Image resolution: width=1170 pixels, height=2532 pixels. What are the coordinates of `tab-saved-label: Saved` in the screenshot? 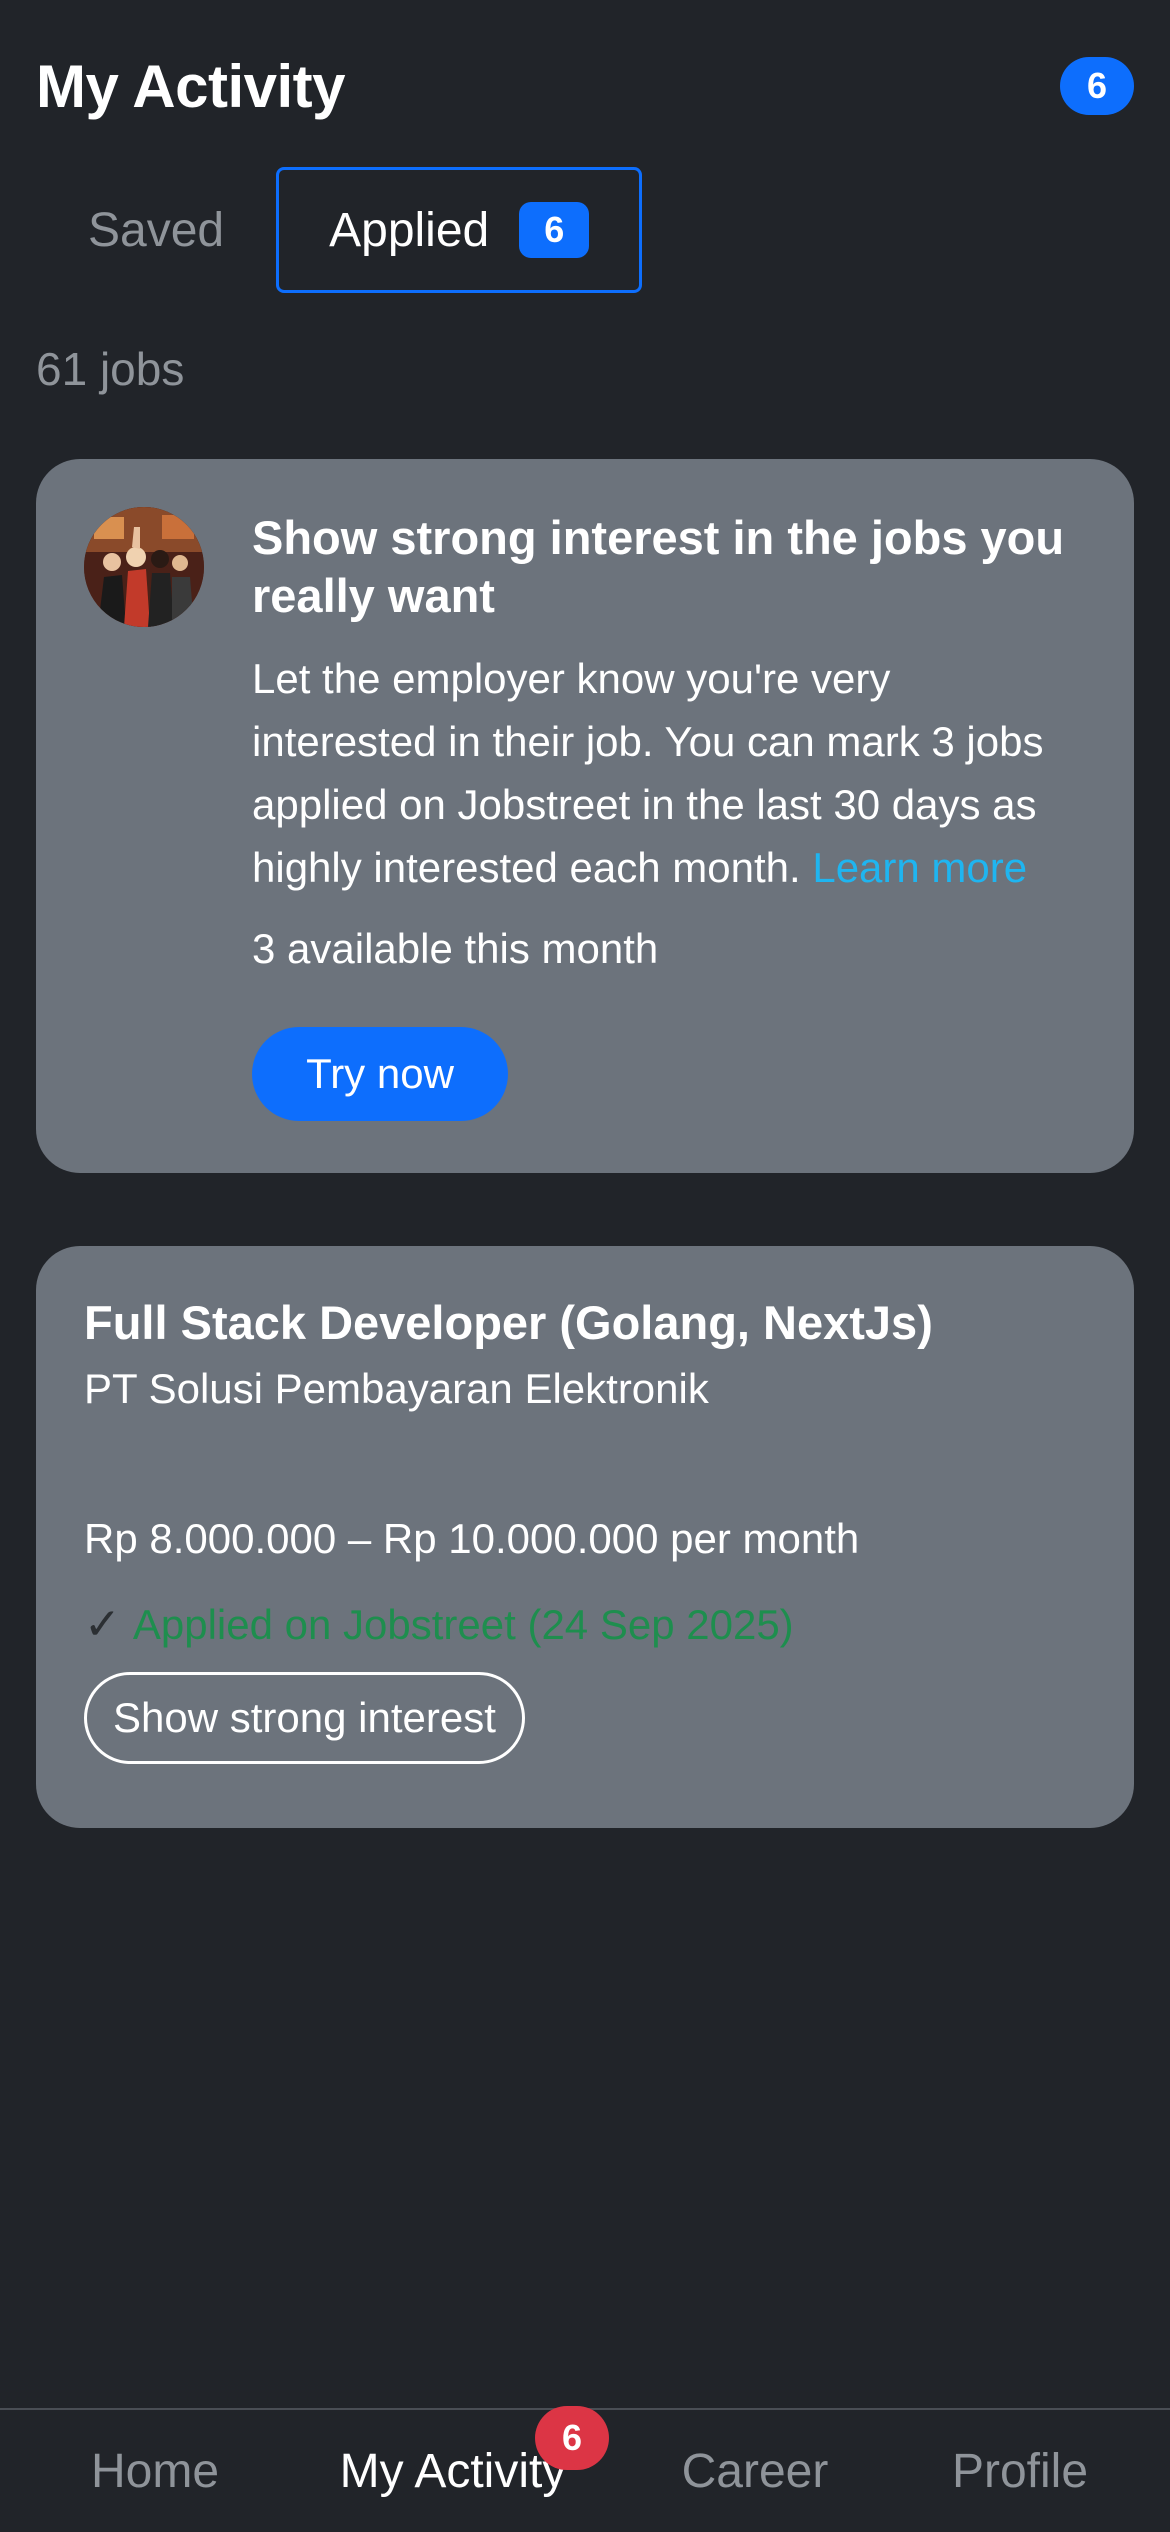 It's located at (156, 230).